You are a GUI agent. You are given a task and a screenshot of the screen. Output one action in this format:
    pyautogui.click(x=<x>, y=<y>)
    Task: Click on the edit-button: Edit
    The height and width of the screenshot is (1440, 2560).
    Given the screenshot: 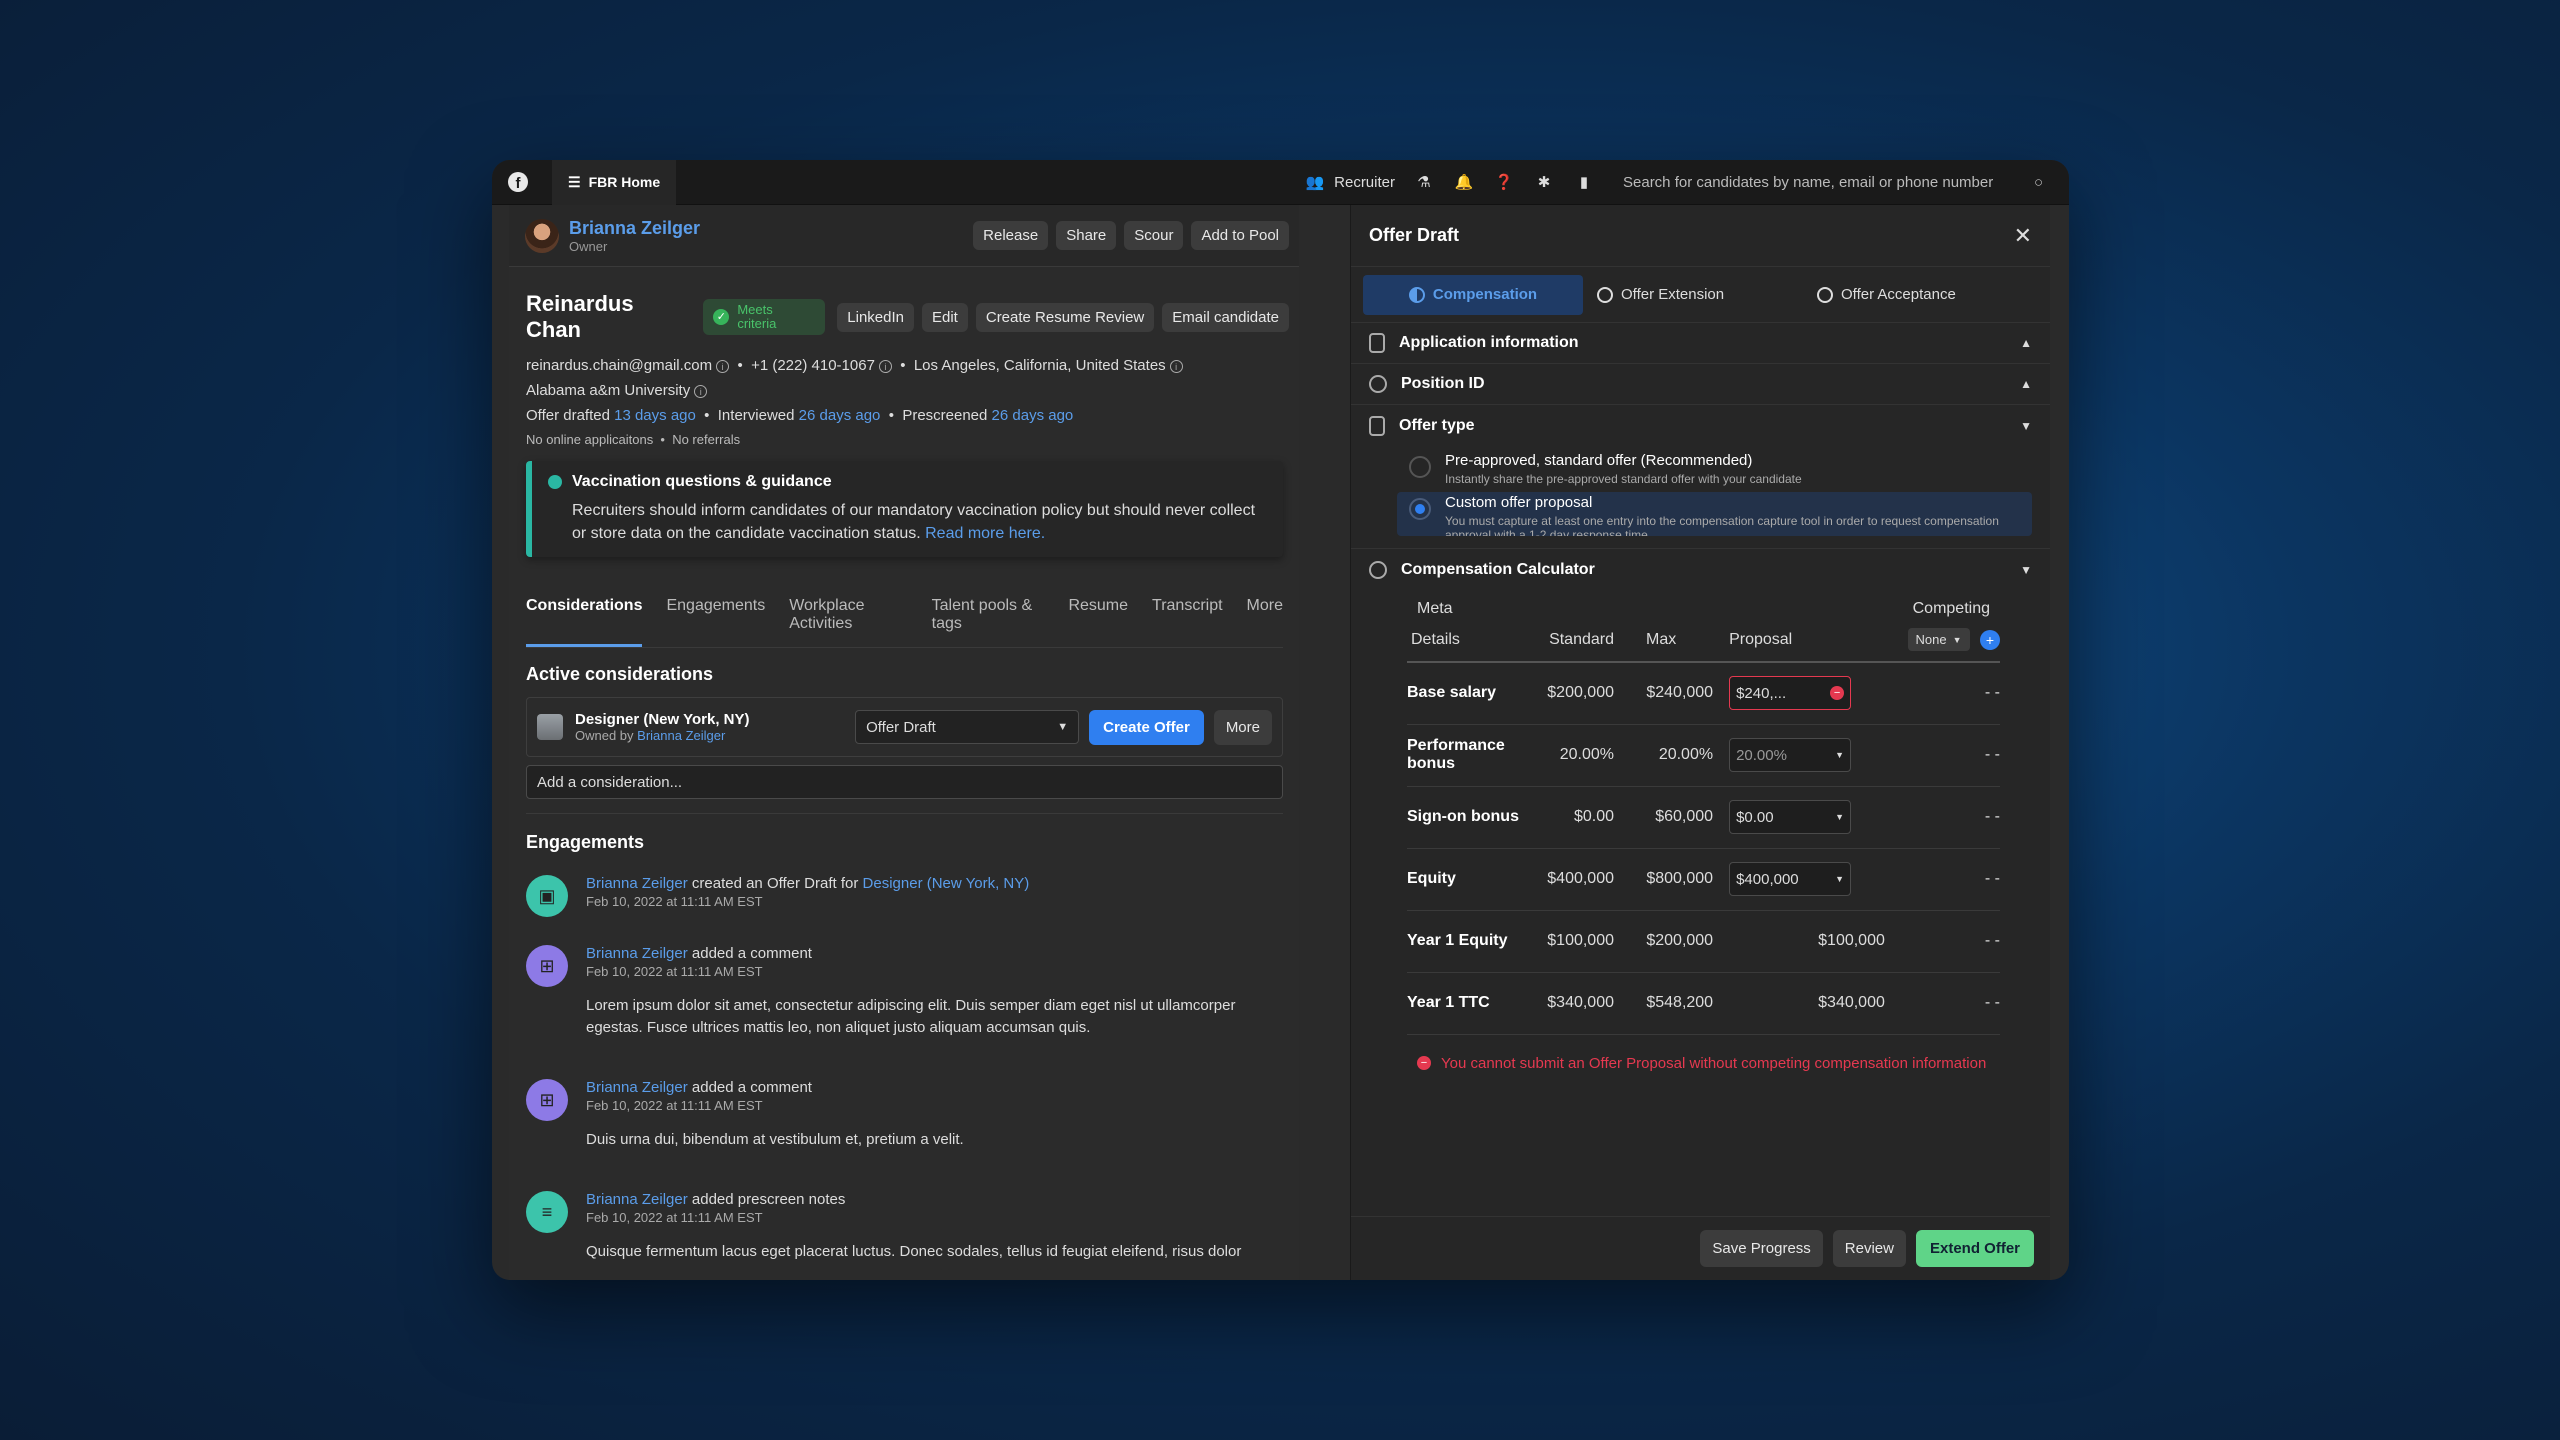 What is the action you would take?
    pyautogui.click(x=945, y=317)
    